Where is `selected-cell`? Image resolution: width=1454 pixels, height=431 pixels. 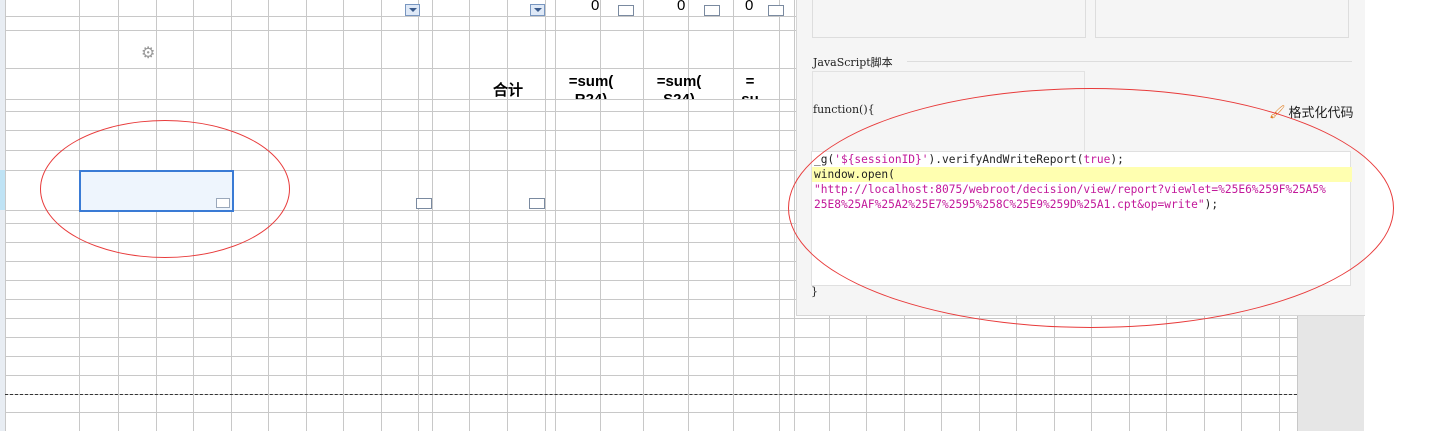
selected-cell is located at coordinates (156, 191).